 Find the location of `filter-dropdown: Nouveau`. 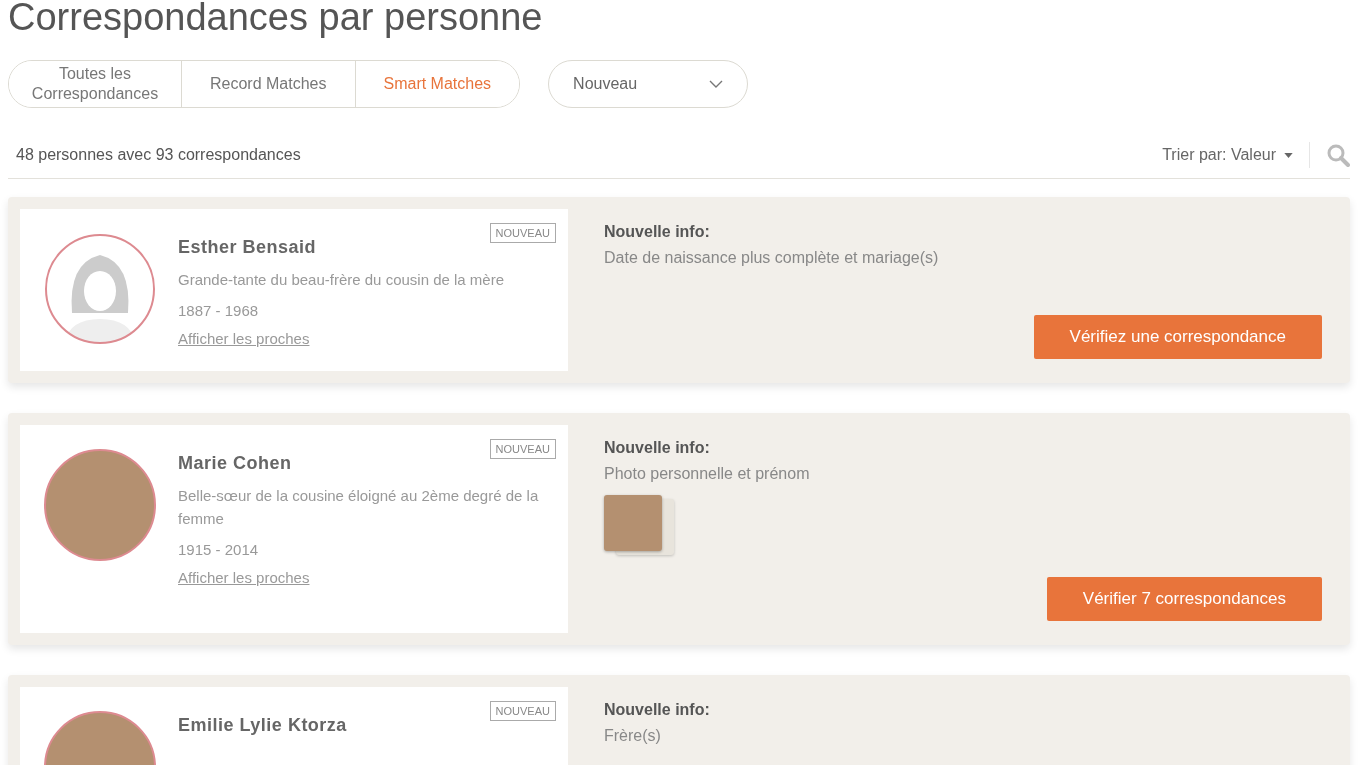

filter-dropdown: Nouveau is located at coordinates (648, 84).